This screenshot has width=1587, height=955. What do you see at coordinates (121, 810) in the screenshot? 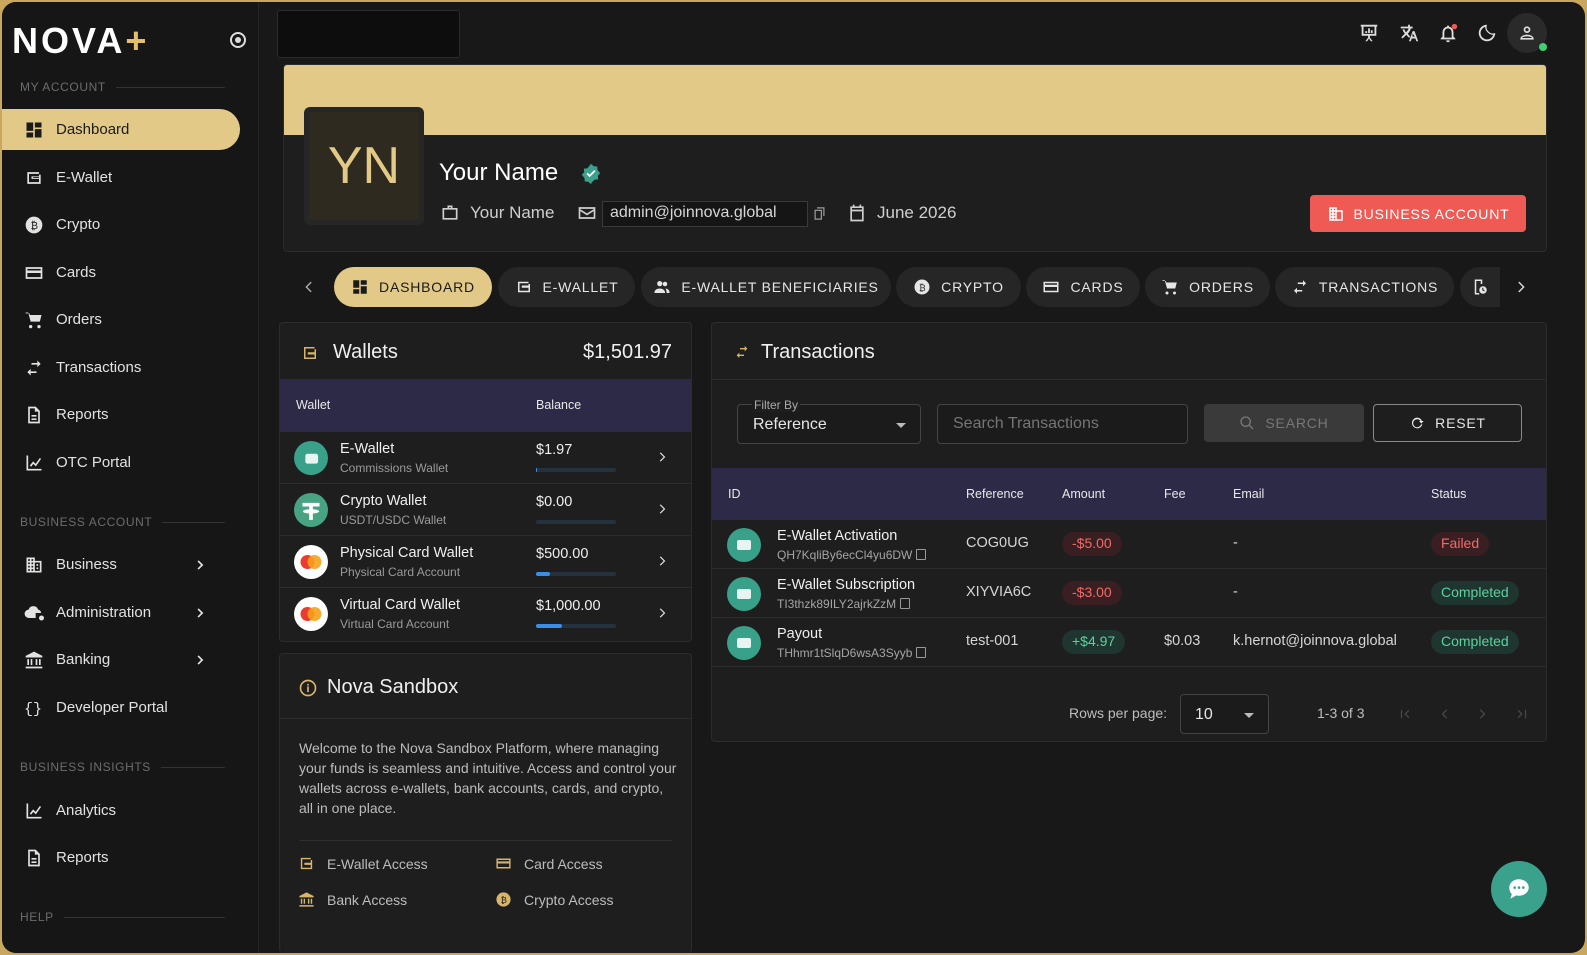
I see `sidebar-item-analytics: Analytics` at bounding box center [121, 810].